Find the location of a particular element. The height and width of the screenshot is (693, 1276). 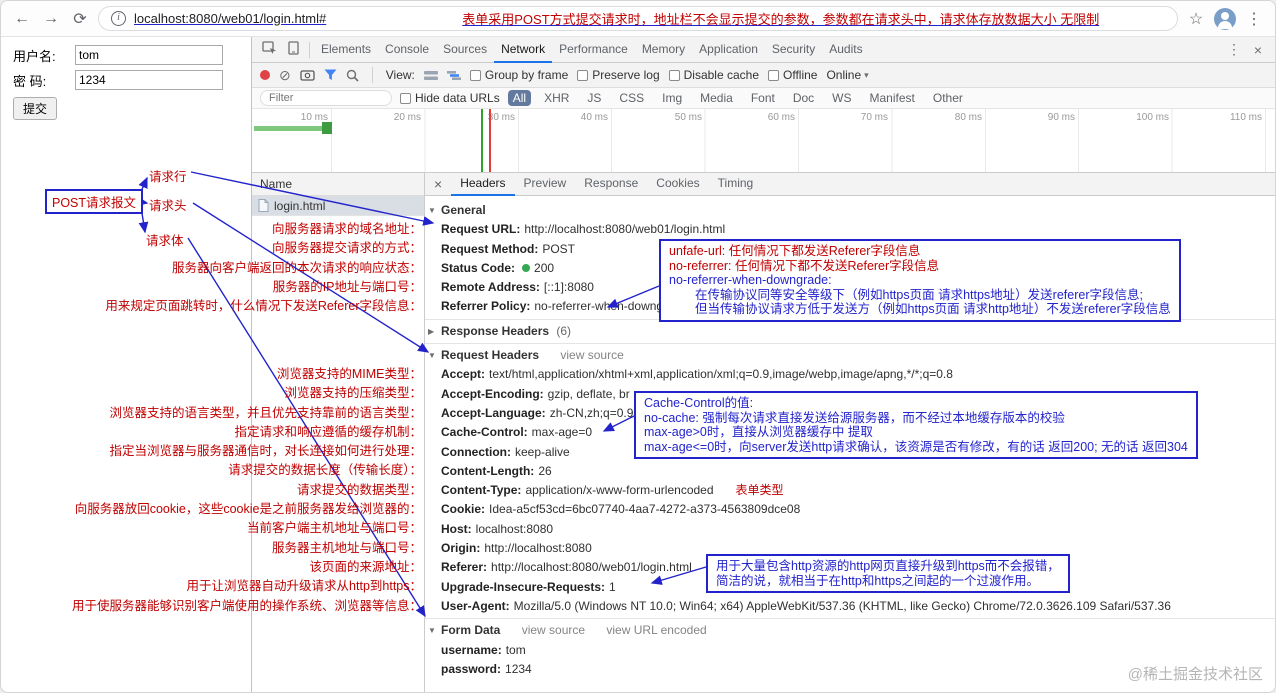

close-detail-icon: × is located at coordinates (438, 184).